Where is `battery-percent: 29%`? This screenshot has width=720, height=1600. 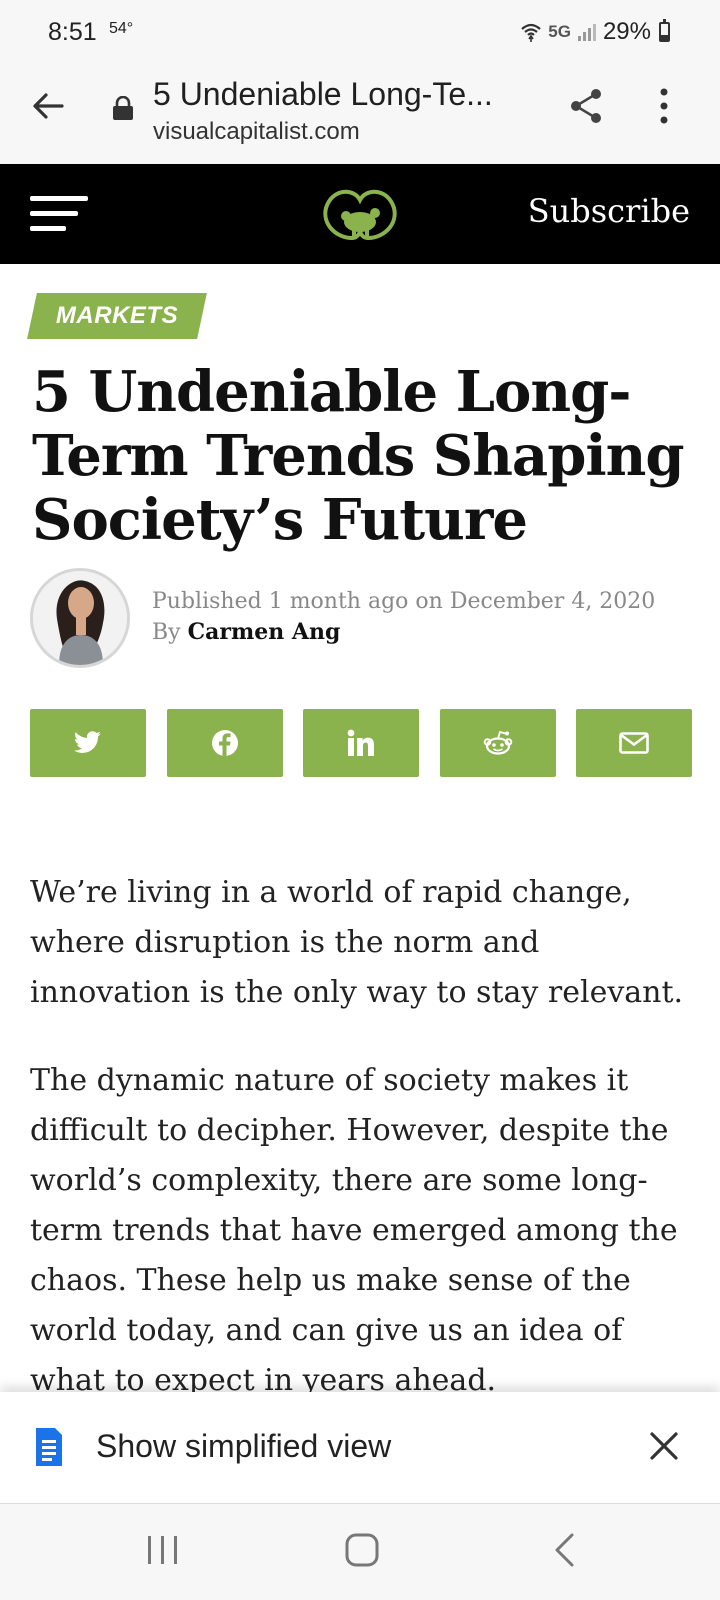 battery-percent: 29% is located at coordinates (626, 31).